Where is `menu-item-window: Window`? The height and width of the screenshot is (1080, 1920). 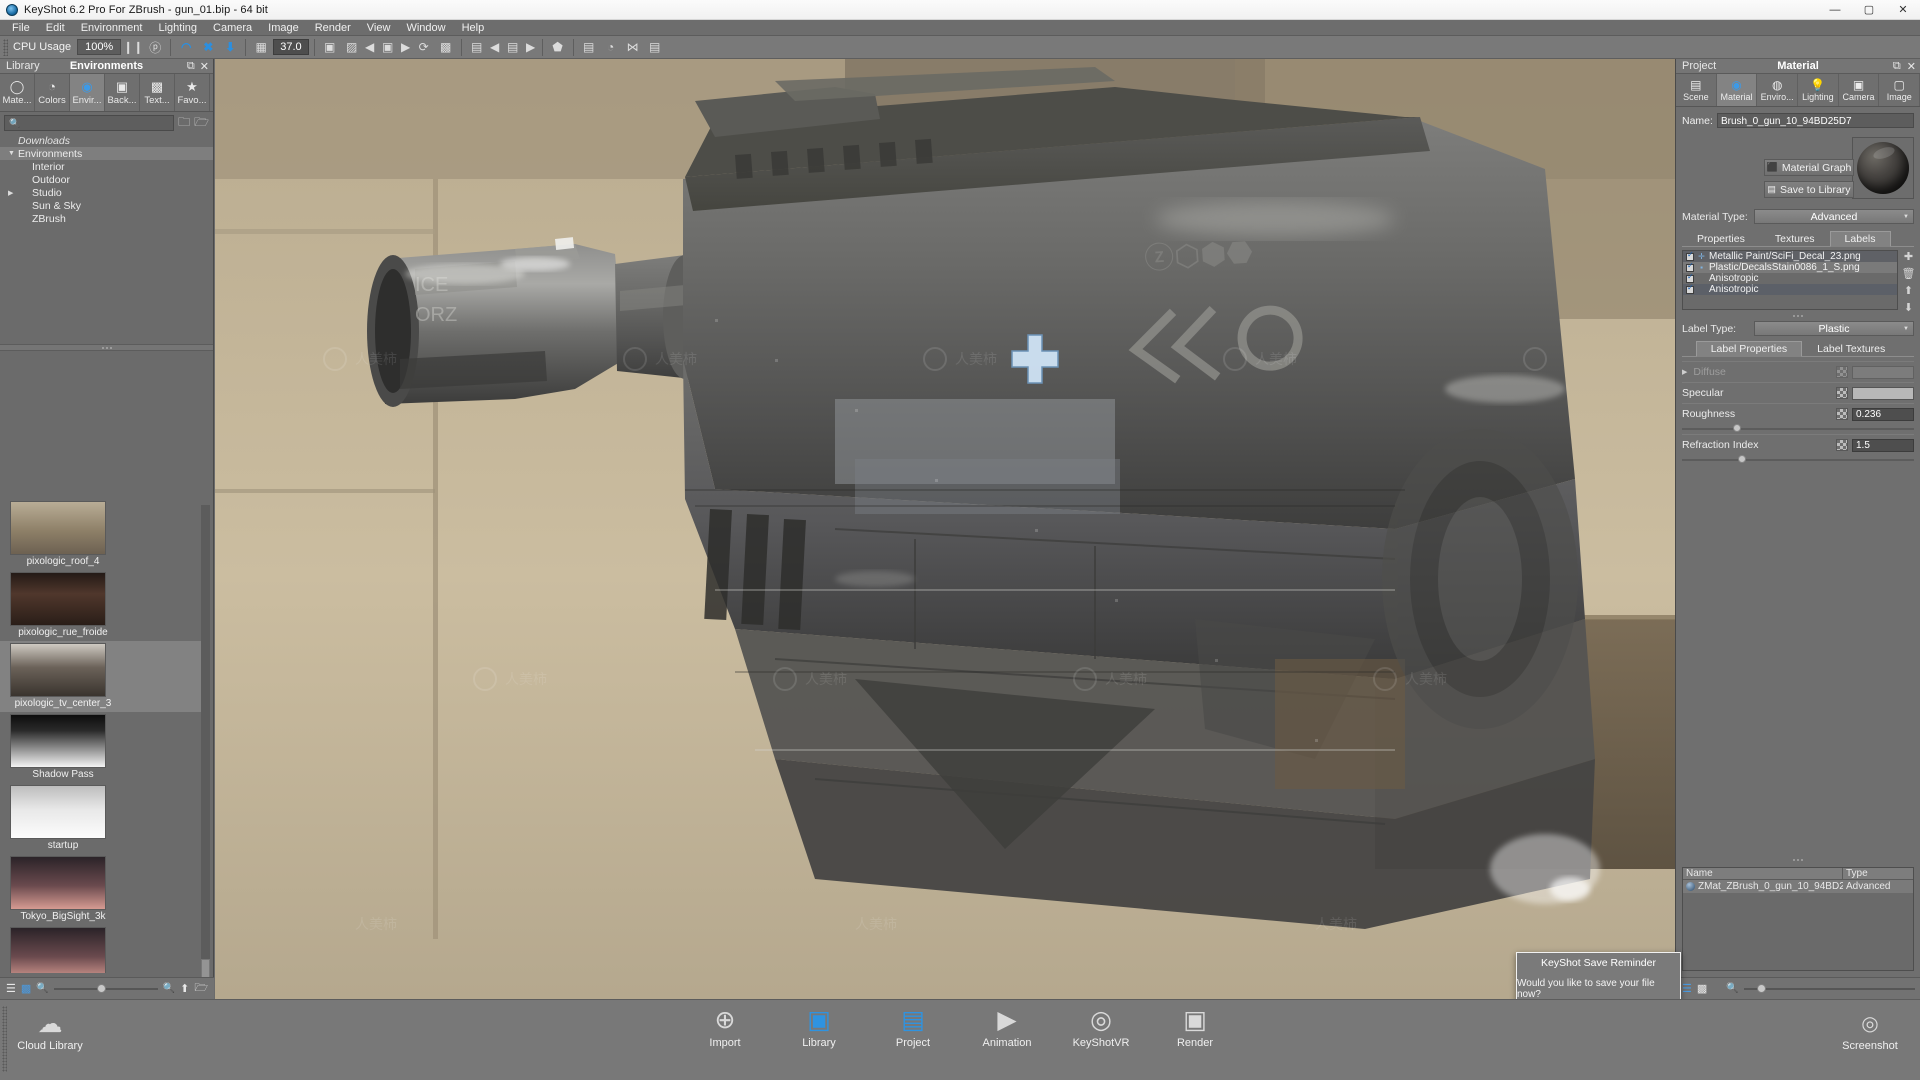 menu-item-window: Window is located at coordinates (425, 28).